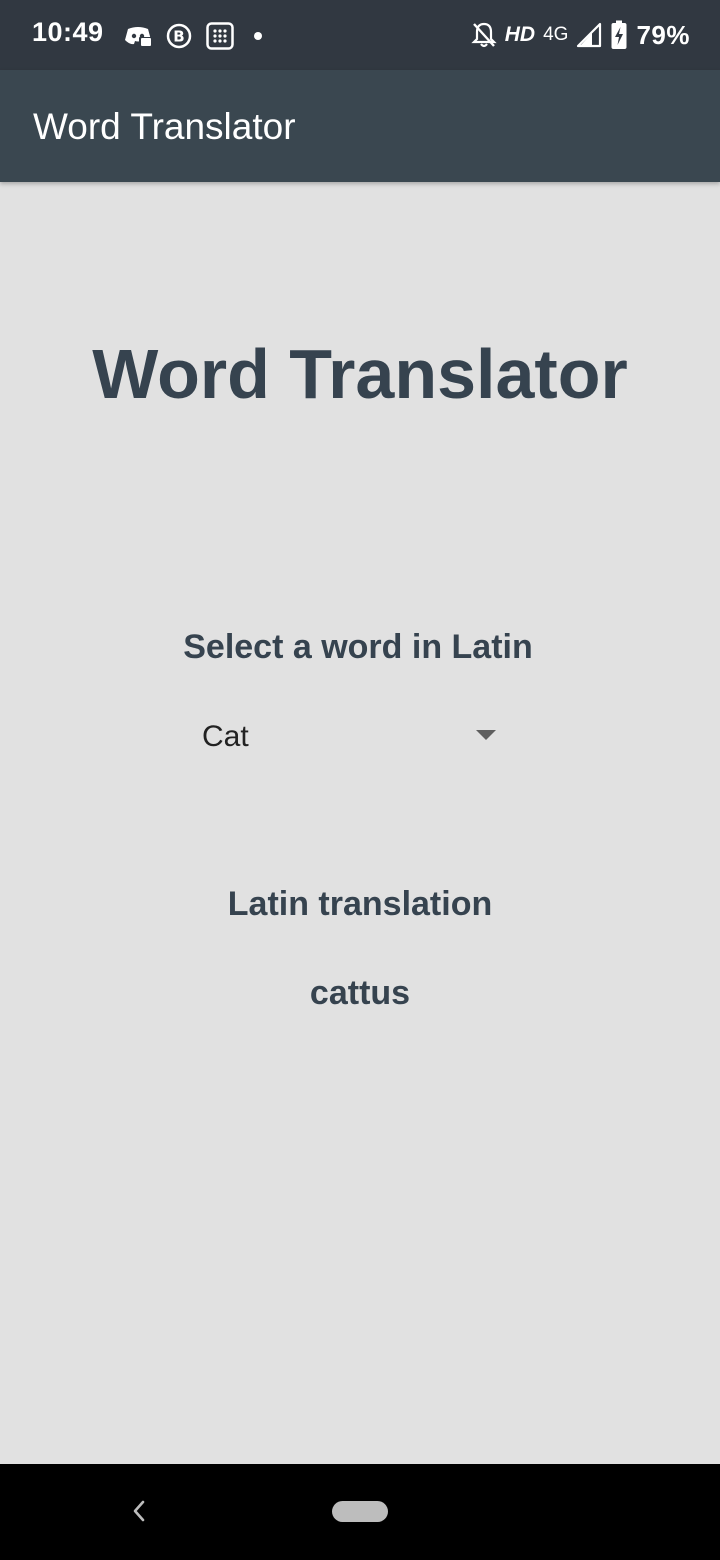 The width and height of the screenshot is (720, 1560). I want to click on dropdown-arrow-icon, so click(486, 735).